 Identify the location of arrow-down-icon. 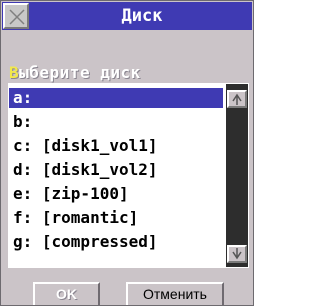
(237, 254).